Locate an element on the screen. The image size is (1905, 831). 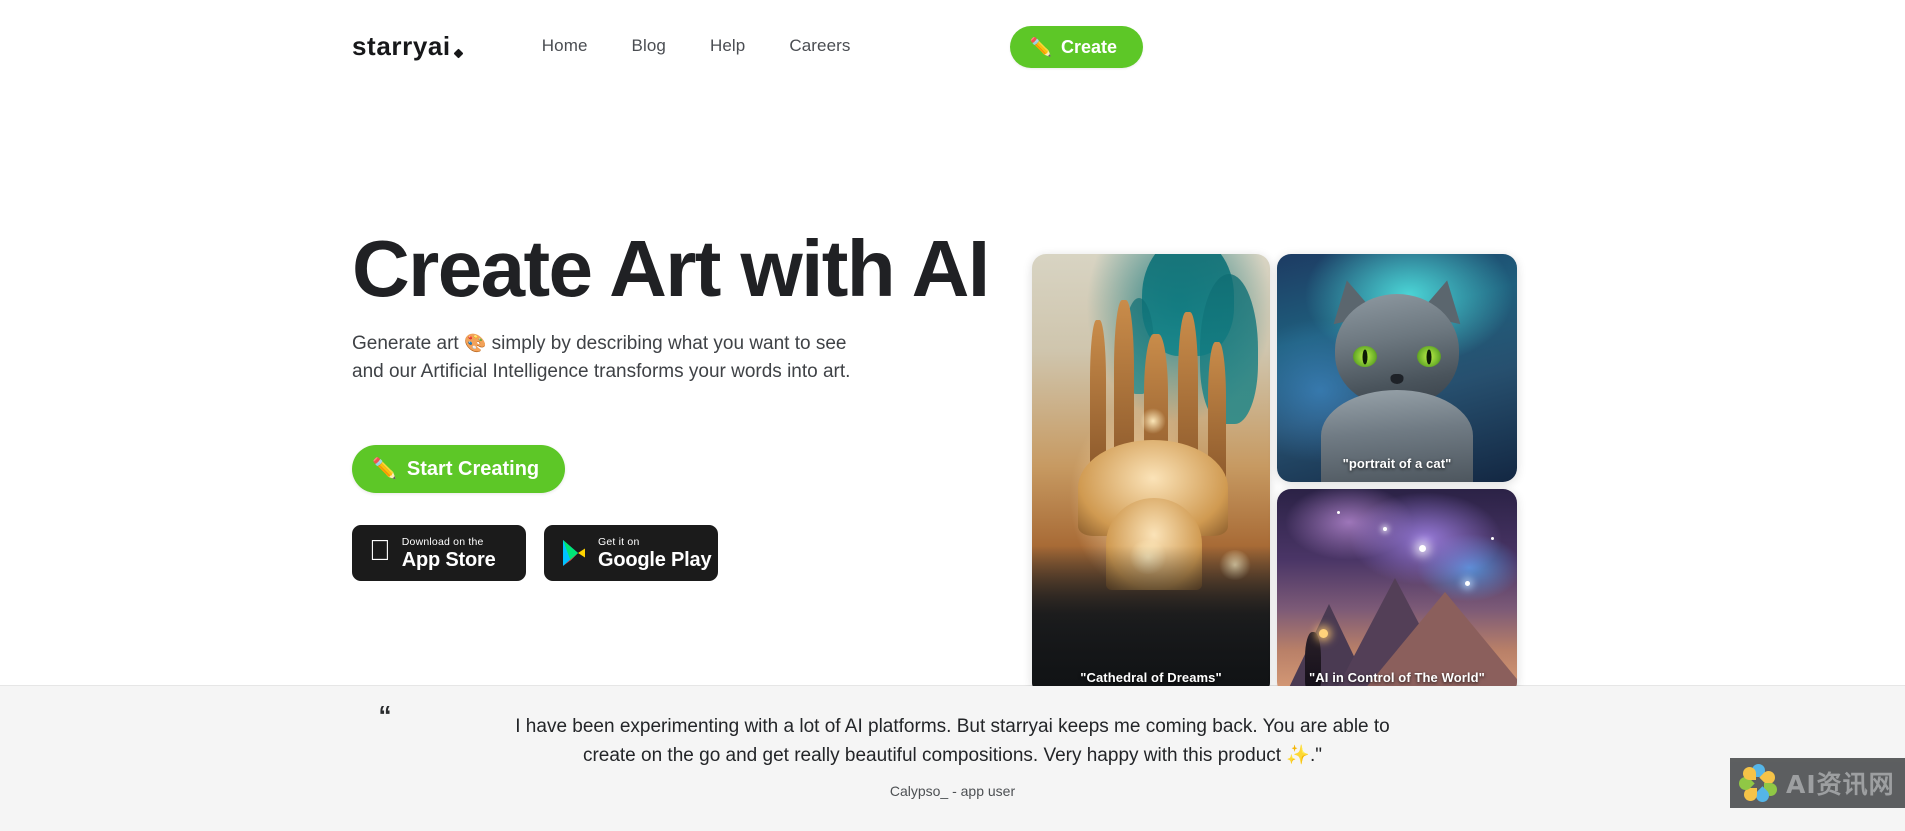
subtitle-part1: Generate art is located at coordinates (408, 344).